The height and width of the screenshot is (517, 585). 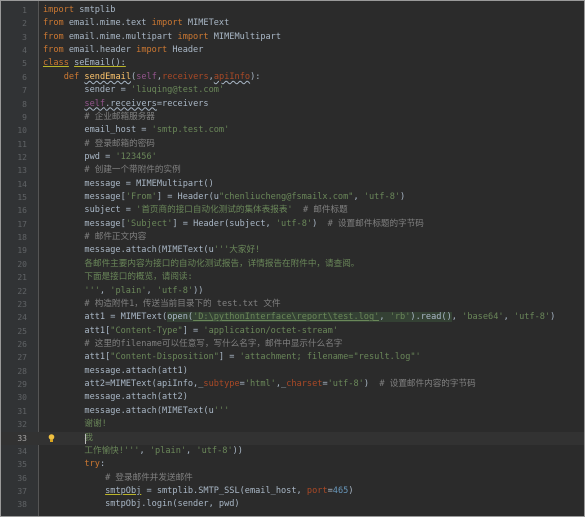 I want to click on code-text: ''', 'plain', 'utf-8')), so click(x=313, y=291).